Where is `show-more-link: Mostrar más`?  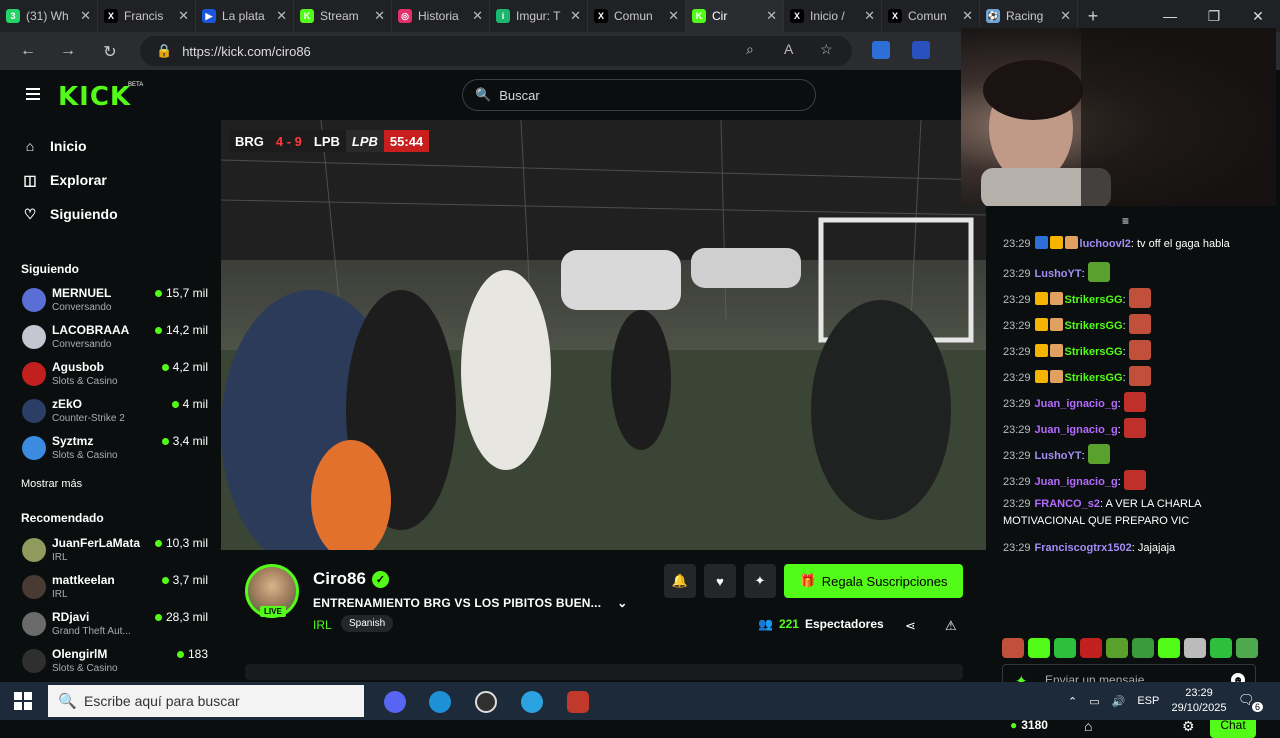 show-more-link: Mostrar más is located at coordinates (51, 484).